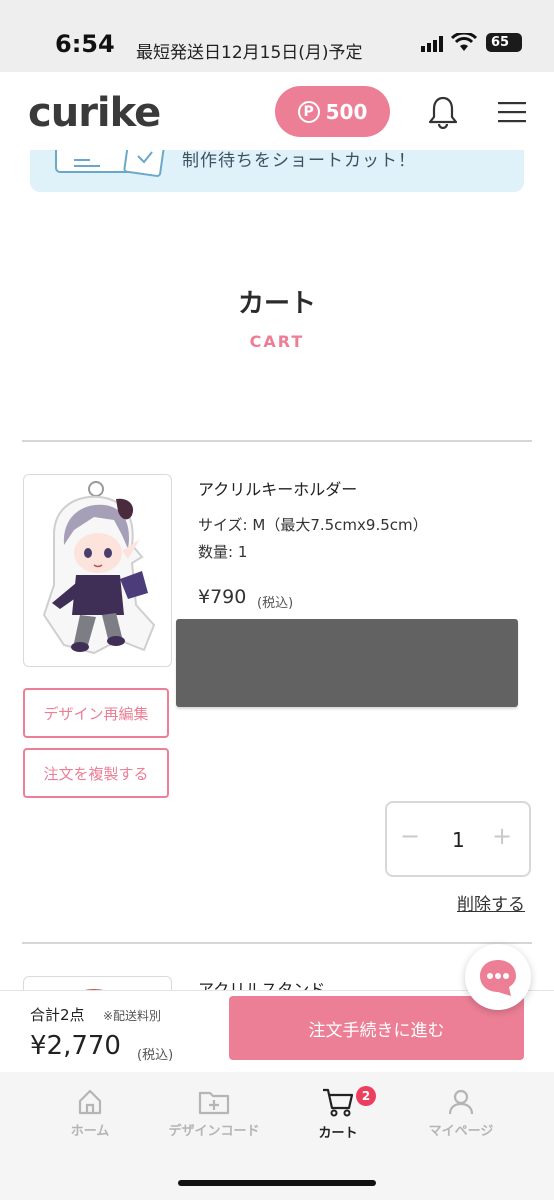  Describe the element at coordinates (85, 44) in the screenshot. I see `status-time: 6:54` at that location.